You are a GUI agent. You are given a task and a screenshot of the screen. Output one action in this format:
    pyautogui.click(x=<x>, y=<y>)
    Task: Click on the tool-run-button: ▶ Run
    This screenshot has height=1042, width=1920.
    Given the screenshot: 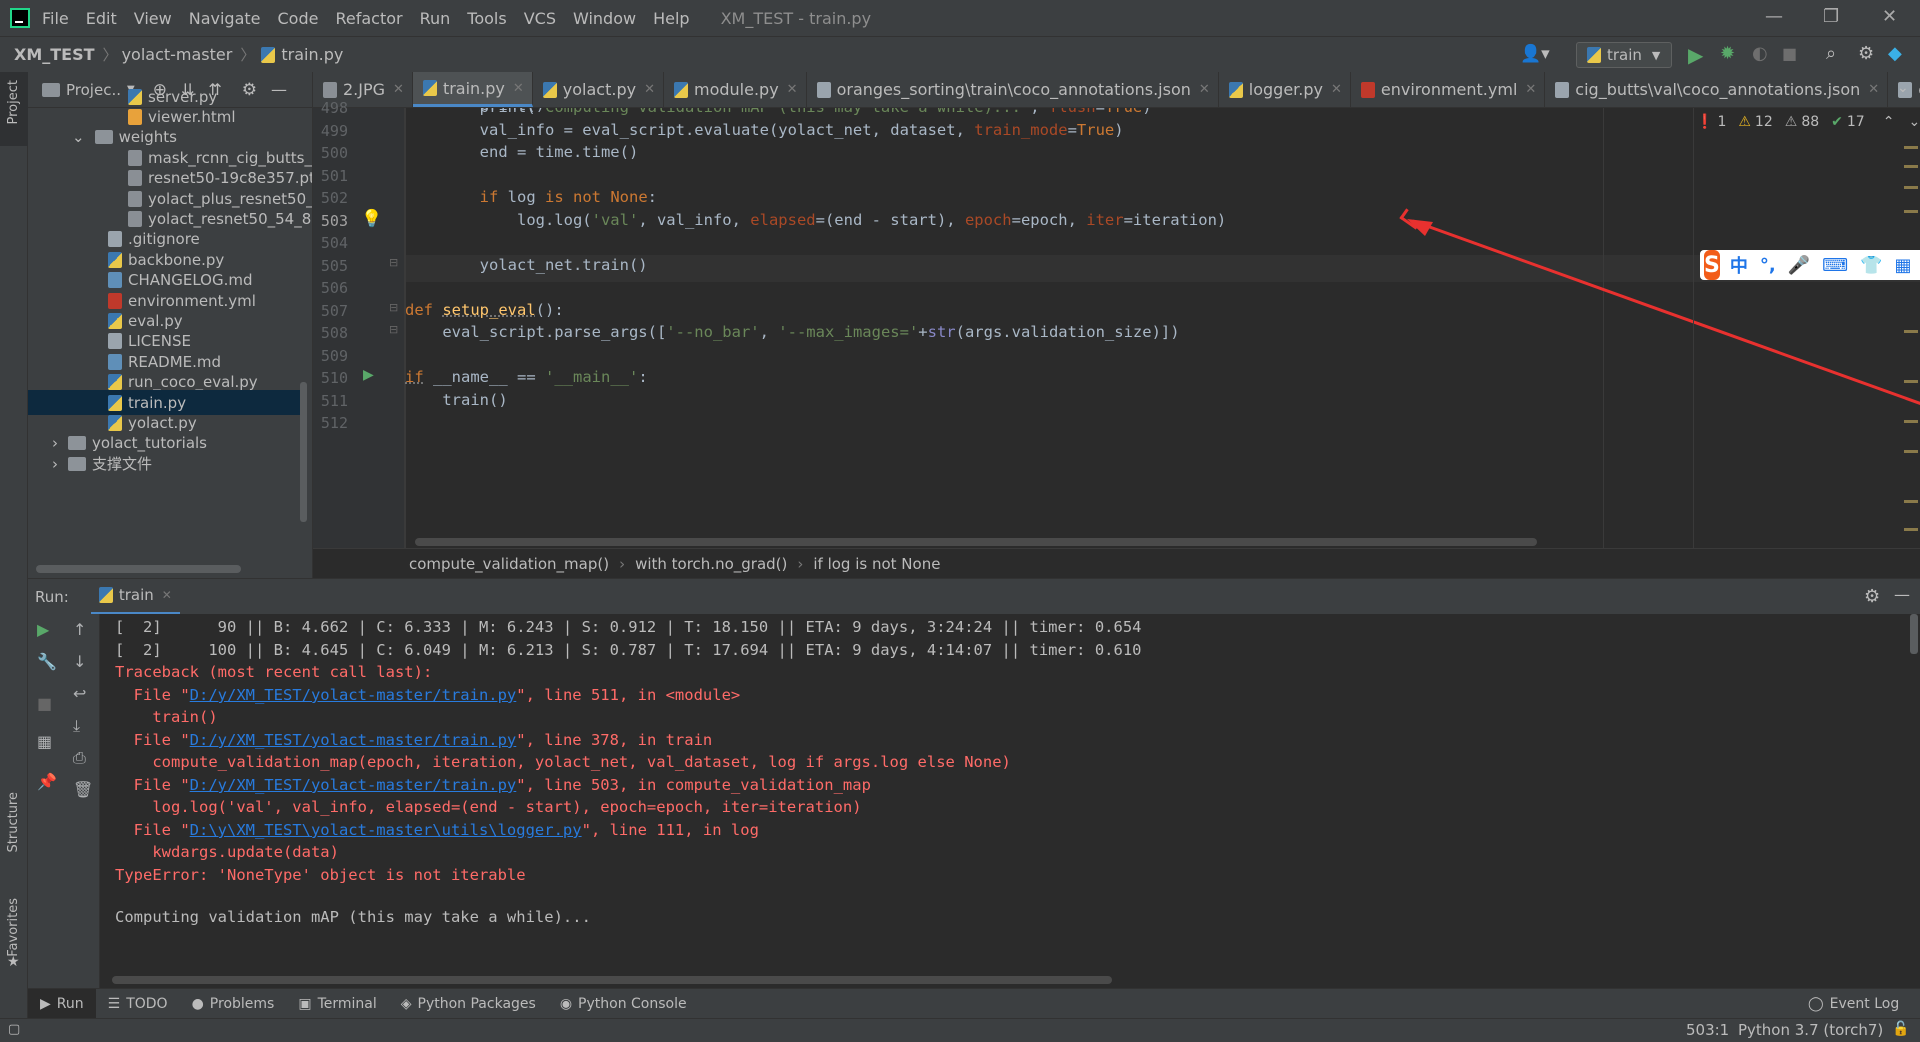 What is the action you would take?
    pyautogui.click(x=62, y=1003)
    